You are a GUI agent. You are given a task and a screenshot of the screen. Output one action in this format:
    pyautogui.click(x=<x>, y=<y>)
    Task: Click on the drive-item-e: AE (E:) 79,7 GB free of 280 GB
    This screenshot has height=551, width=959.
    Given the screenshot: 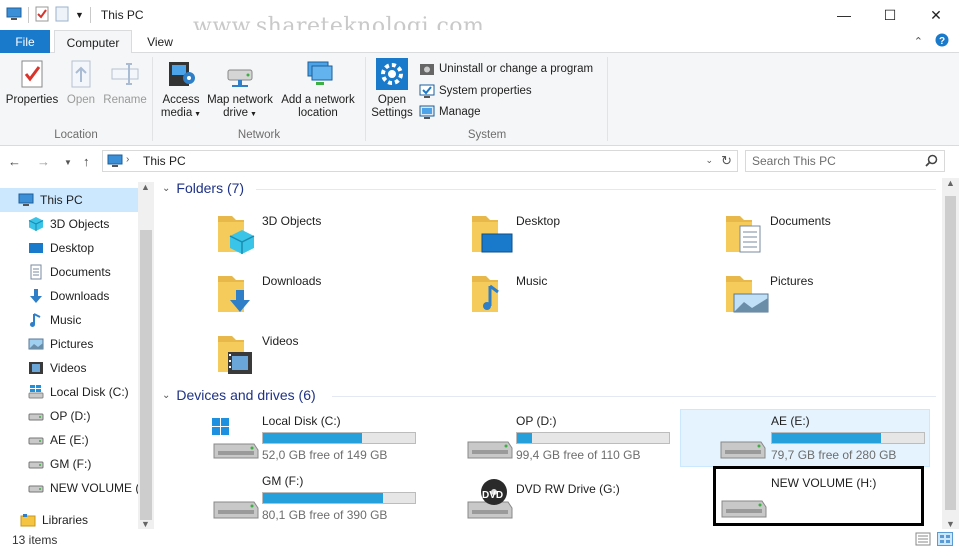 What is the action you would take?
    pyautogui.click(x=805, y=438)
    